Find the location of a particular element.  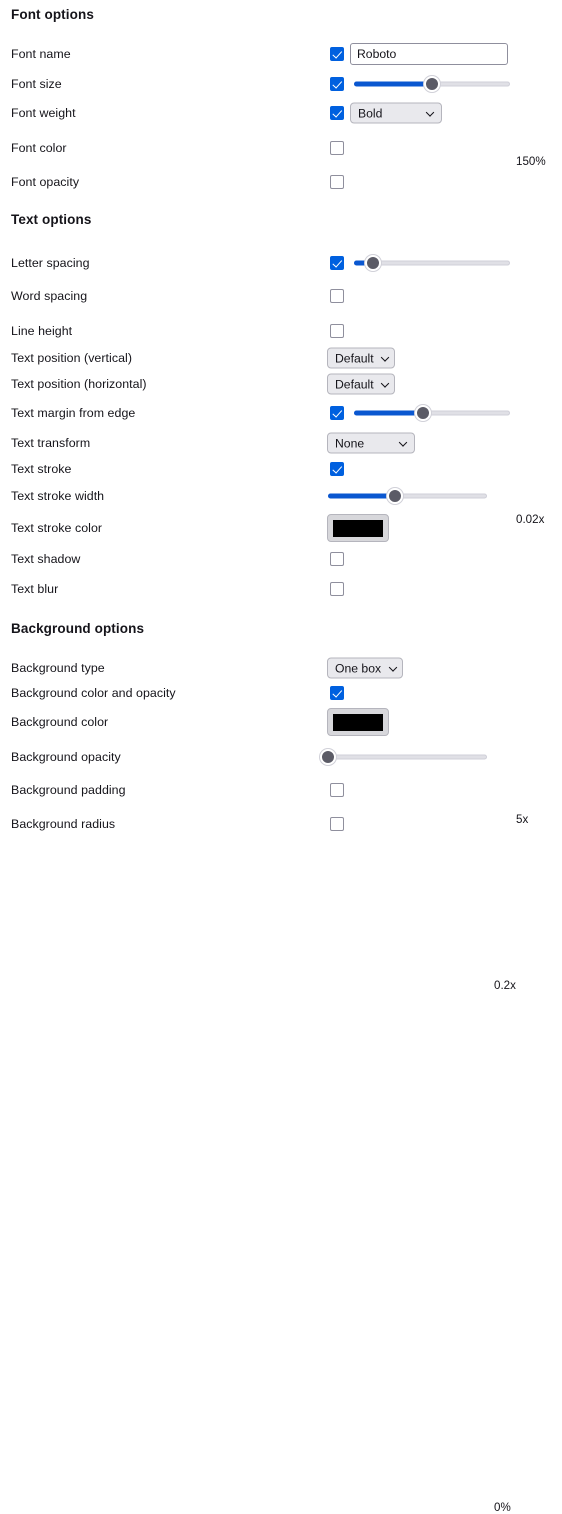

label-text-blur: Text blur is located at coordinates (35, 589).